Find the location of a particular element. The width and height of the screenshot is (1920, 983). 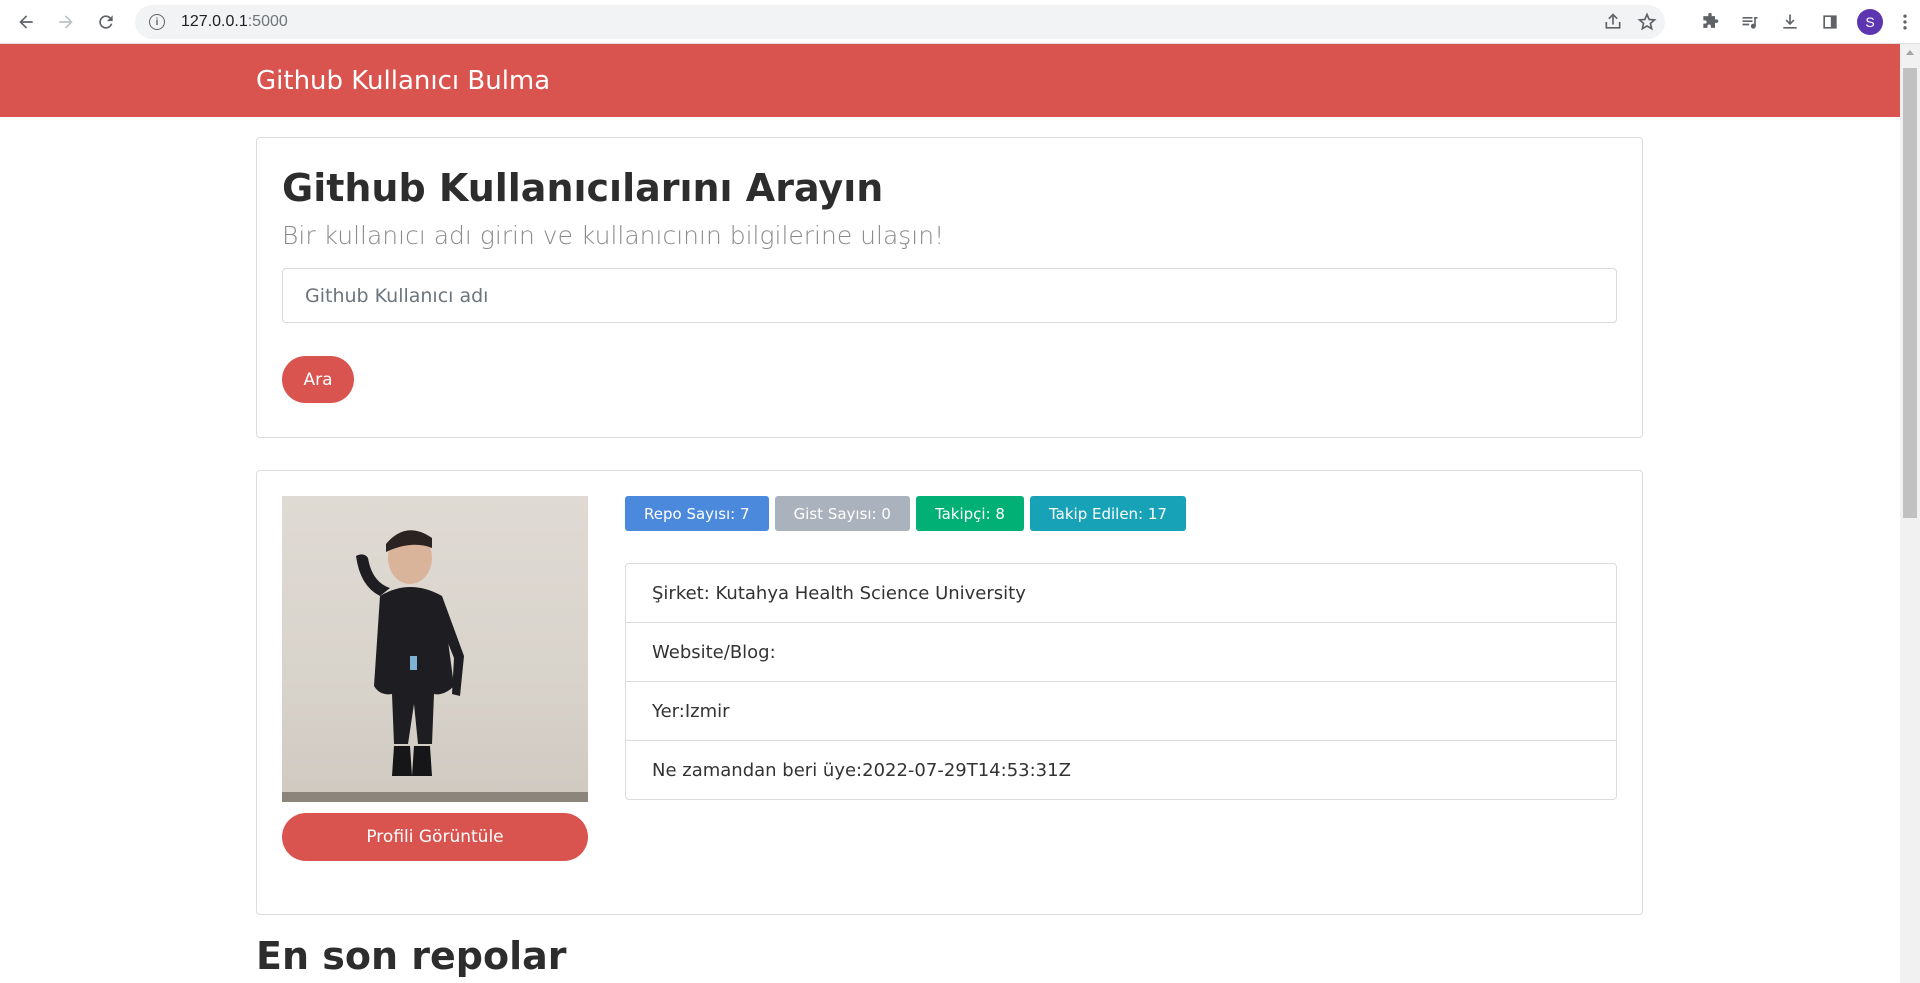

navbar-brand: Github Kullanıcı Bulma is located at coordinates (403, 81).